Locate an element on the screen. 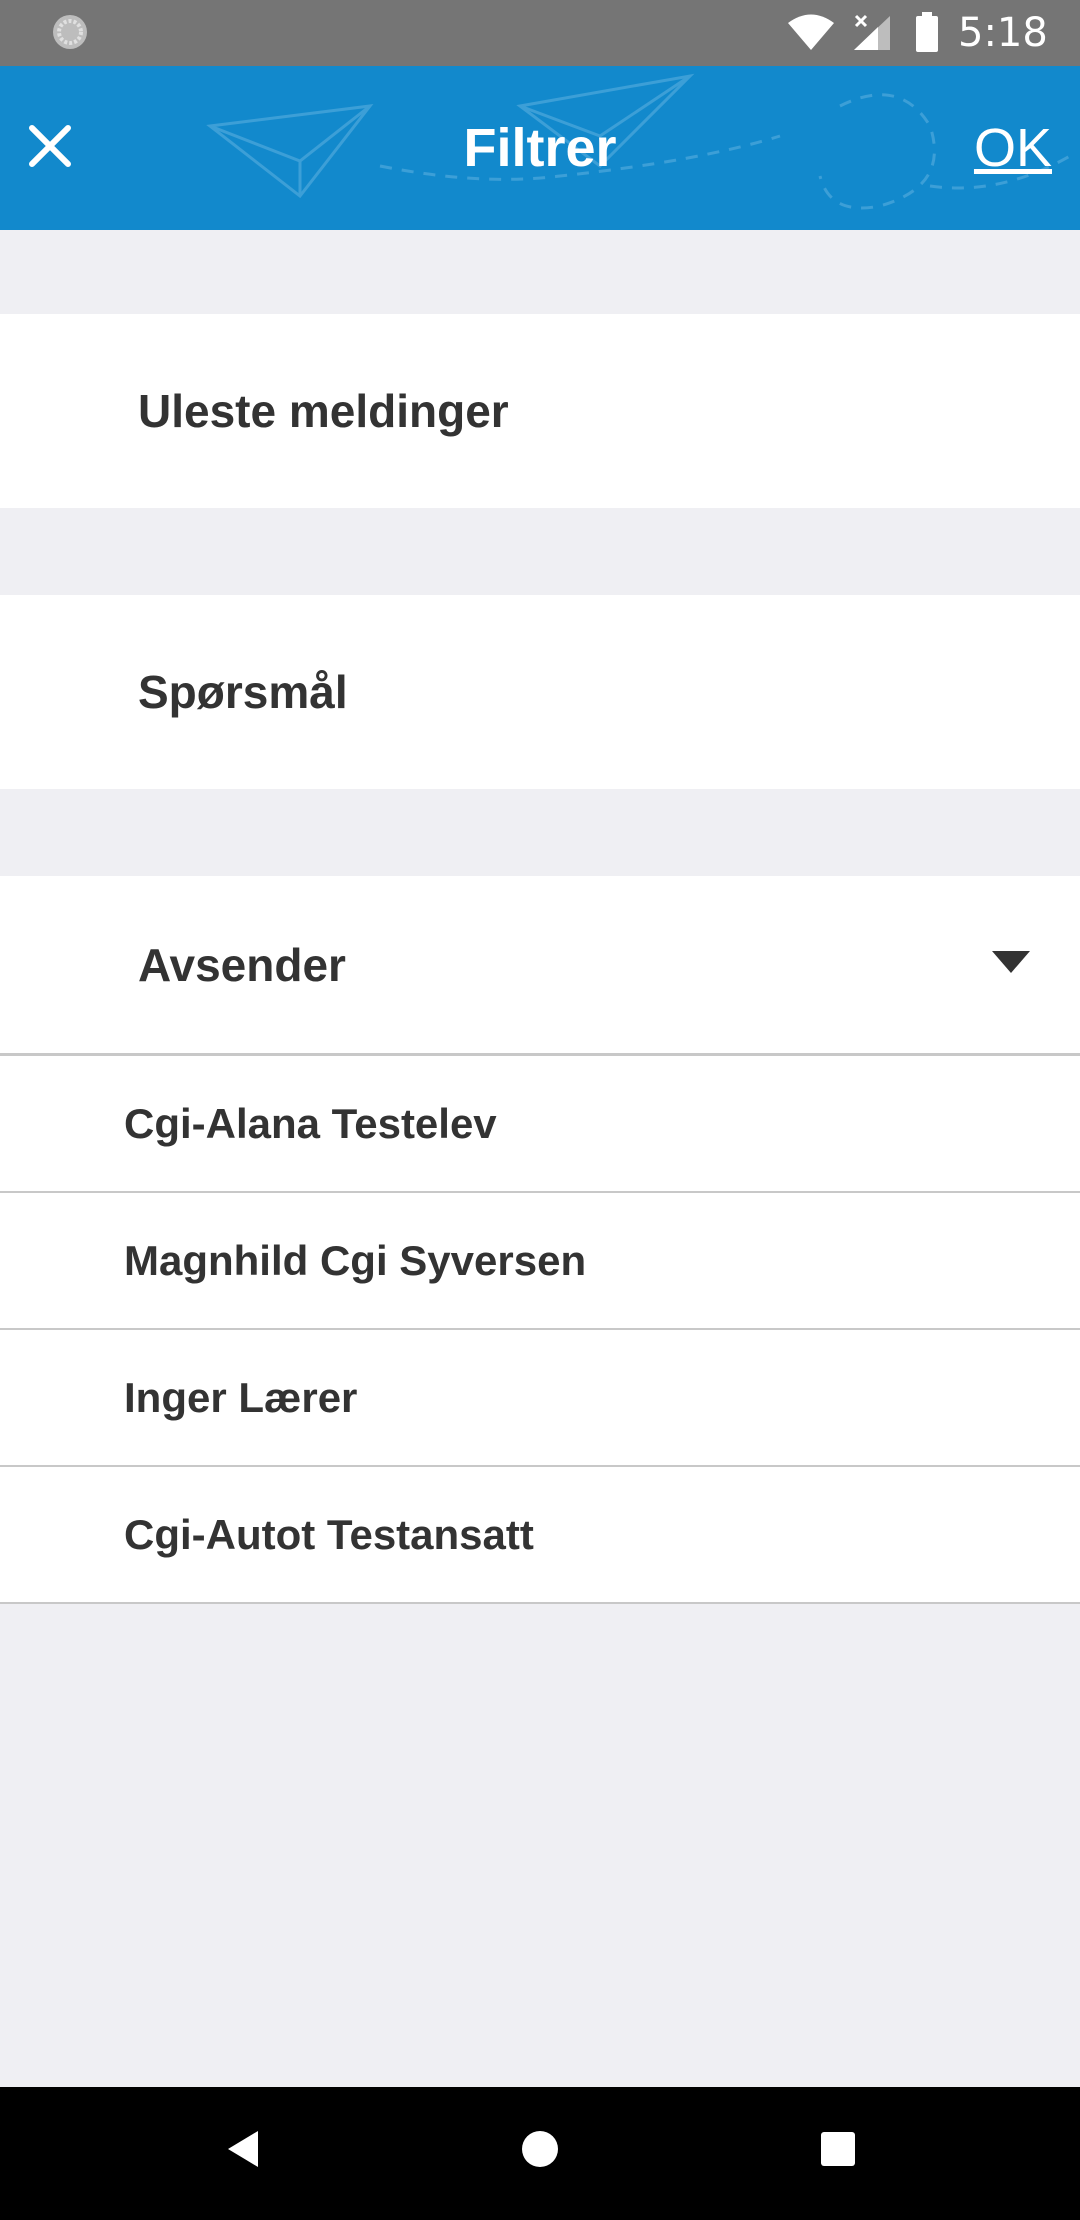  page-title: Filtrer is located at coordinates (540, 148).